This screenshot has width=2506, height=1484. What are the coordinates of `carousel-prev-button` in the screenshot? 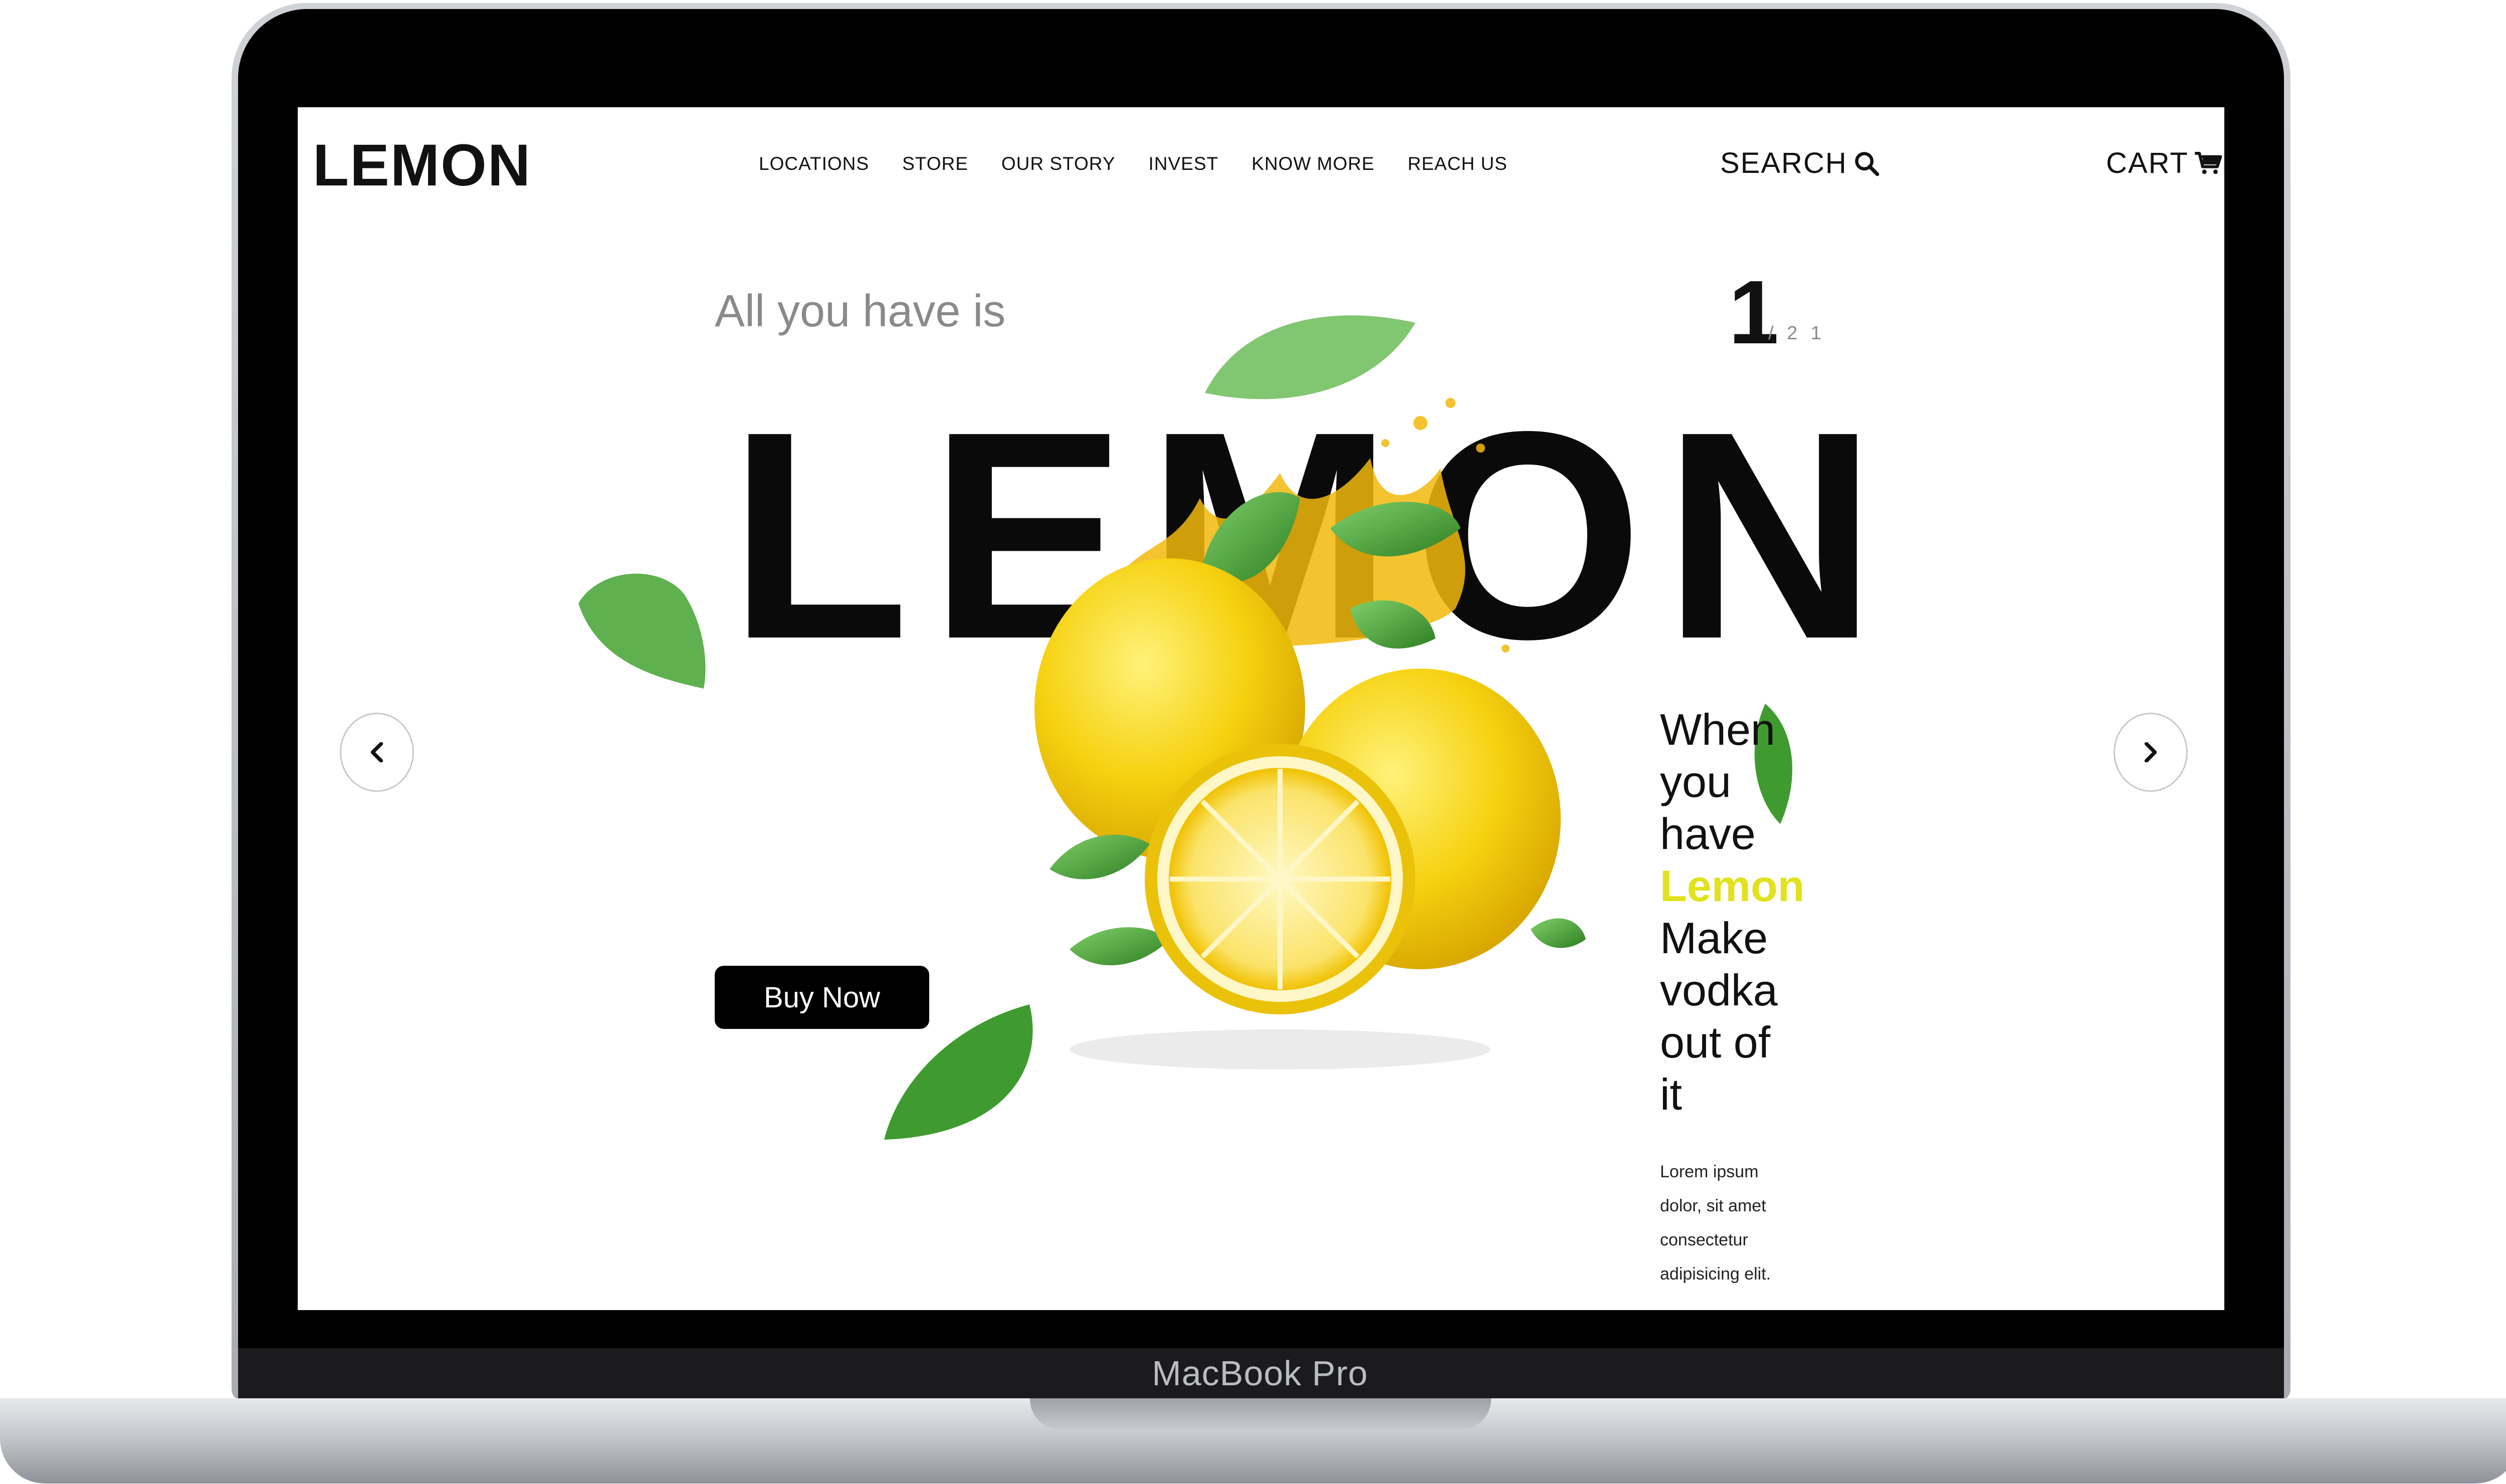 It's located at (377, 752).